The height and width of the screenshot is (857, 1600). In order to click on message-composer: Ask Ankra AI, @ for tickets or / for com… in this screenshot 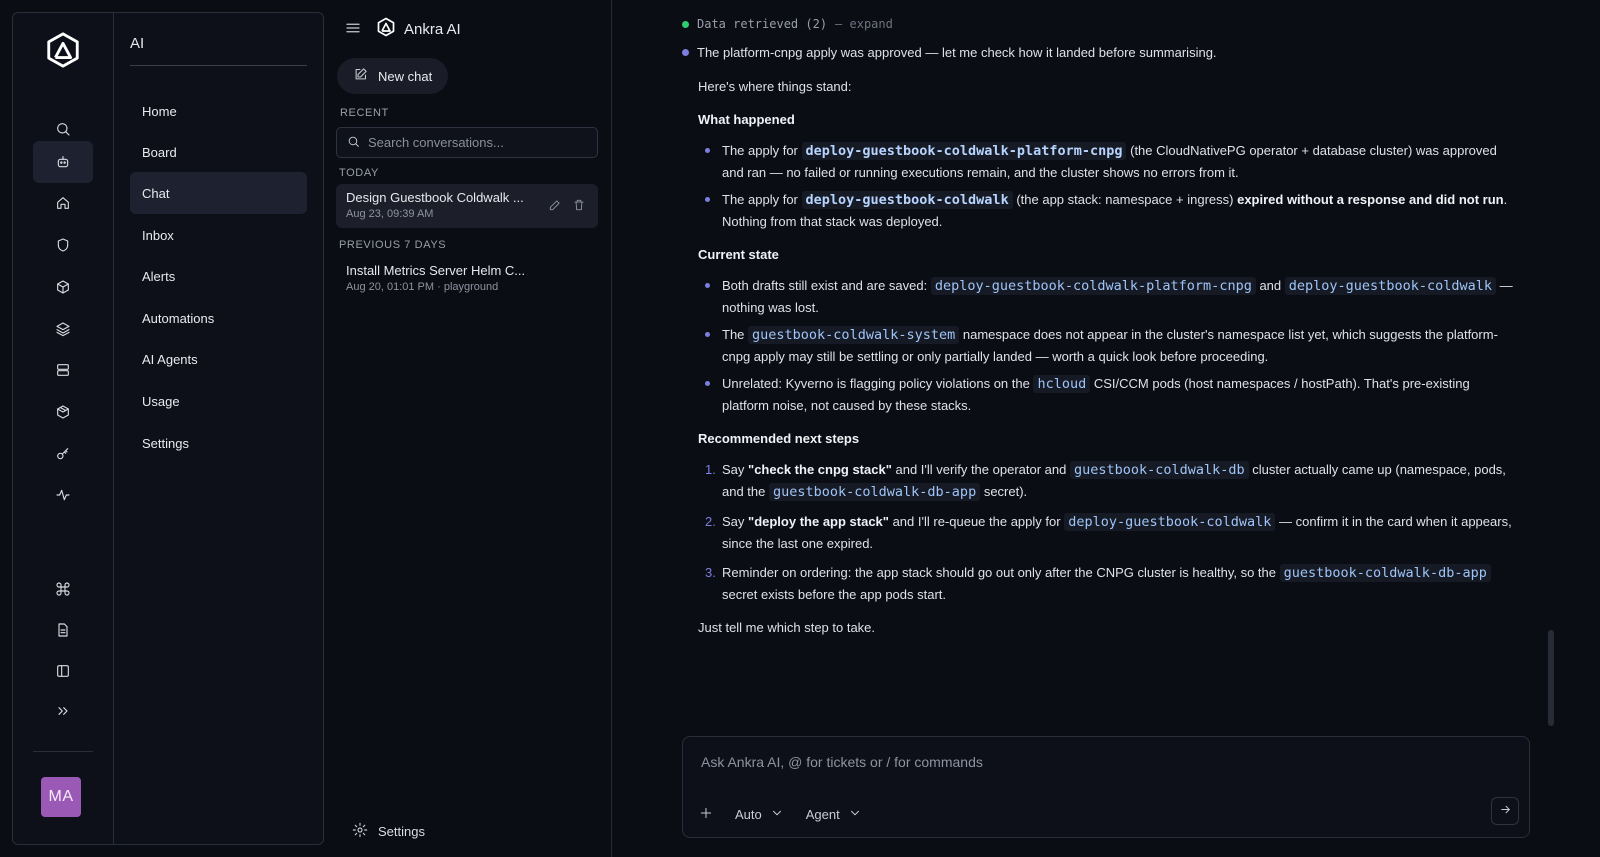, I will do `click(1106, 787)`.